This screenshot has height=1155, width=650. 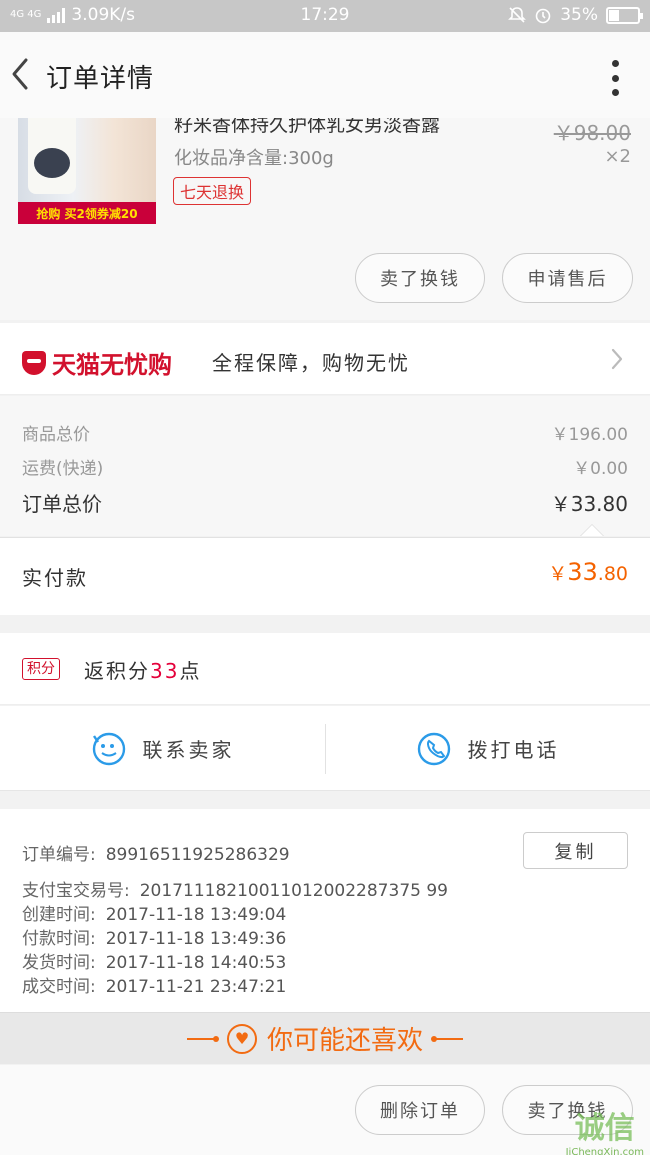 I want to click on status-bar: 4G 4G 3.09K/s 17:29 35%, so click(x=325, y=16).